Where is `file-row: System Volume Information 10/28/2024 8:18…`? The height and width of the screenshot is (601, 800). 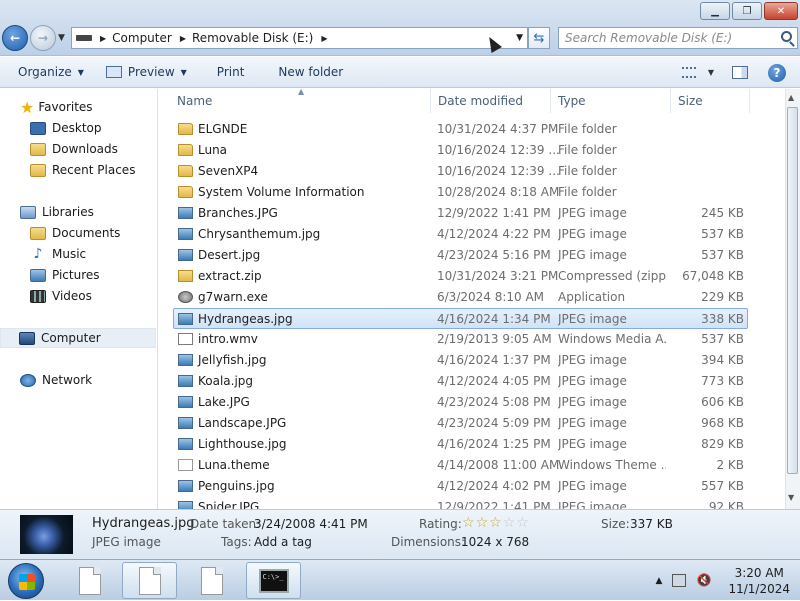 file-row: System Volume Information 10/28/2024 8:18… is located at coordinates (454, 192).